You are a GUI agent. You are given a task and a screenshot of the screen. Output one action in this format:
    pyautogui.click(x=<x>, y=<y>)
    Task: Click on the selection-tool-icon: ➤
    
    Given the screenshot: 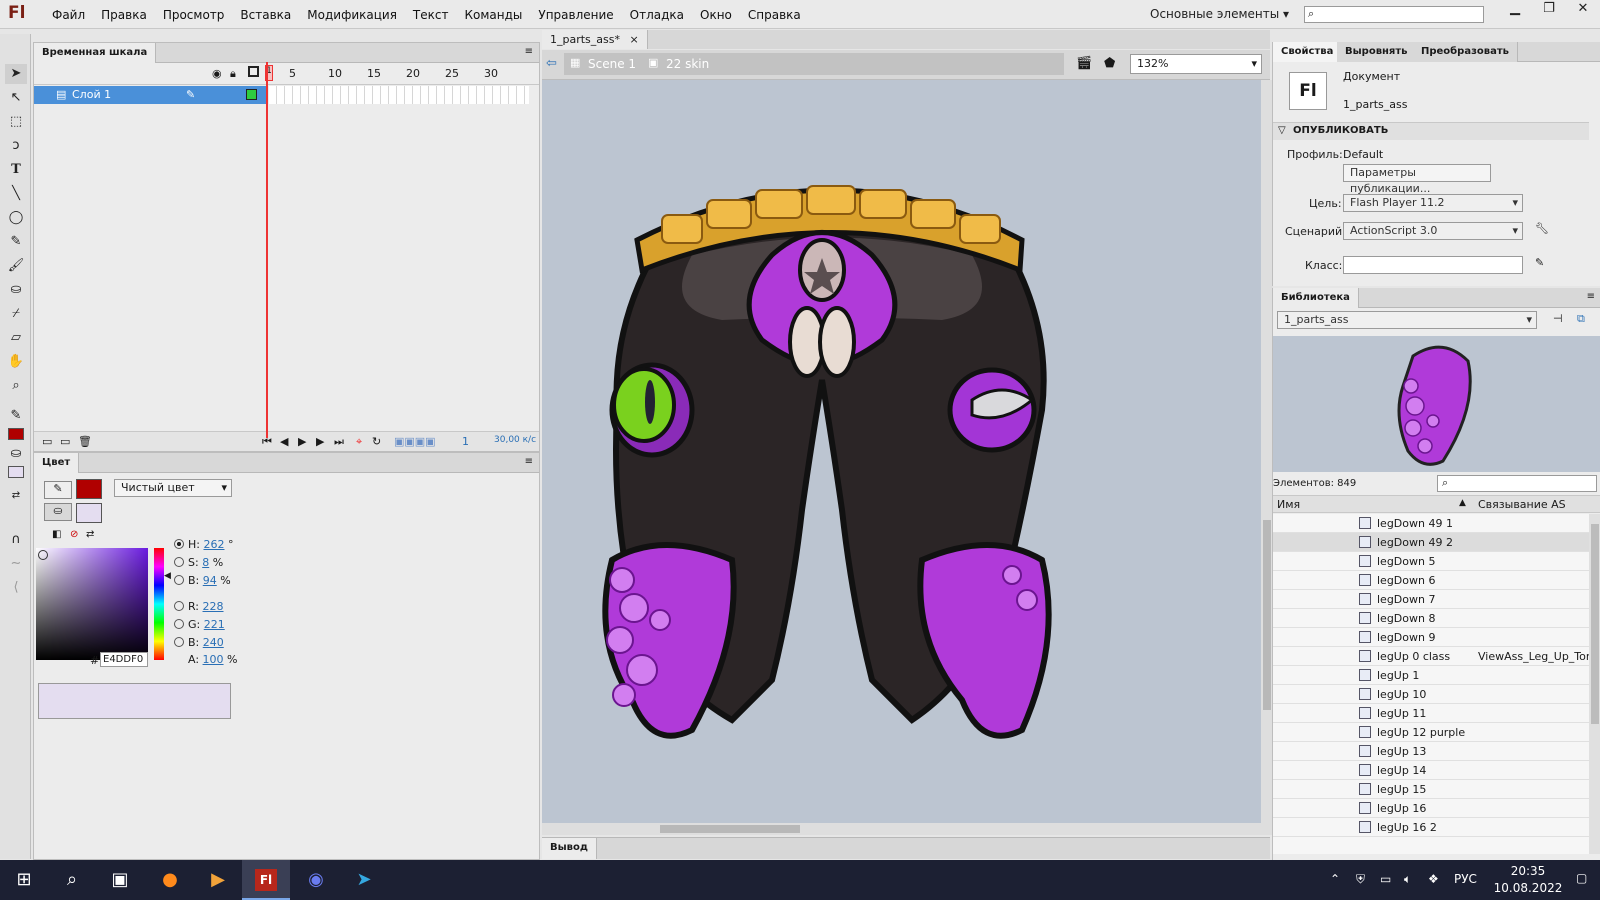 What is the action you would take?
    pyautogui.click(x=16, y=74)
    